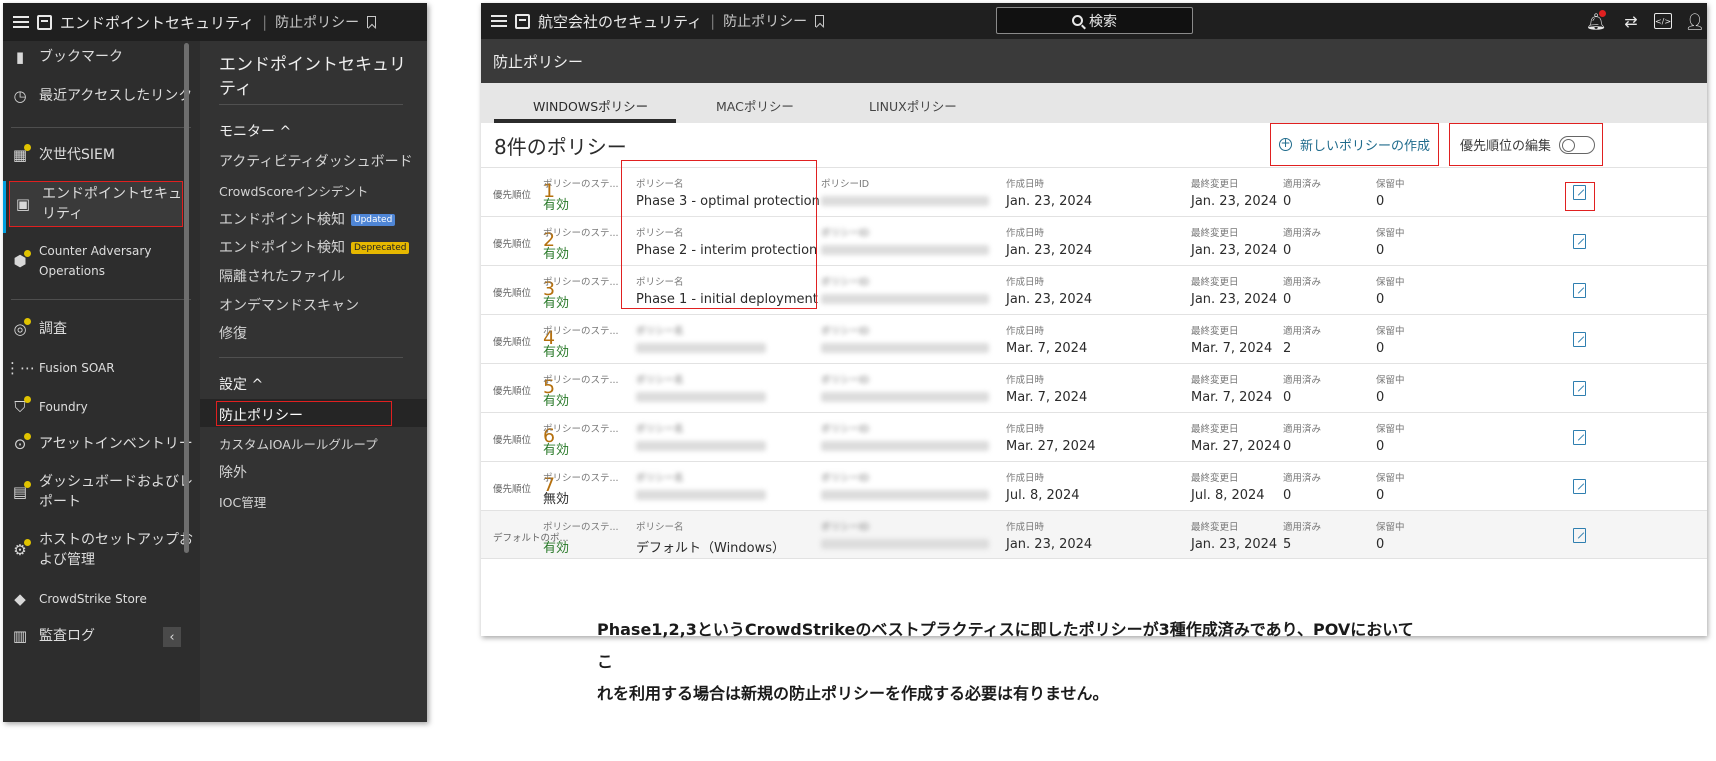 The width and height of the screenshot is (1716, 761). What do you see at coordinates (905, 534) in the screenshot?
I see `policy-id-cell: ポリシーID` at bounding box center [905, 534].